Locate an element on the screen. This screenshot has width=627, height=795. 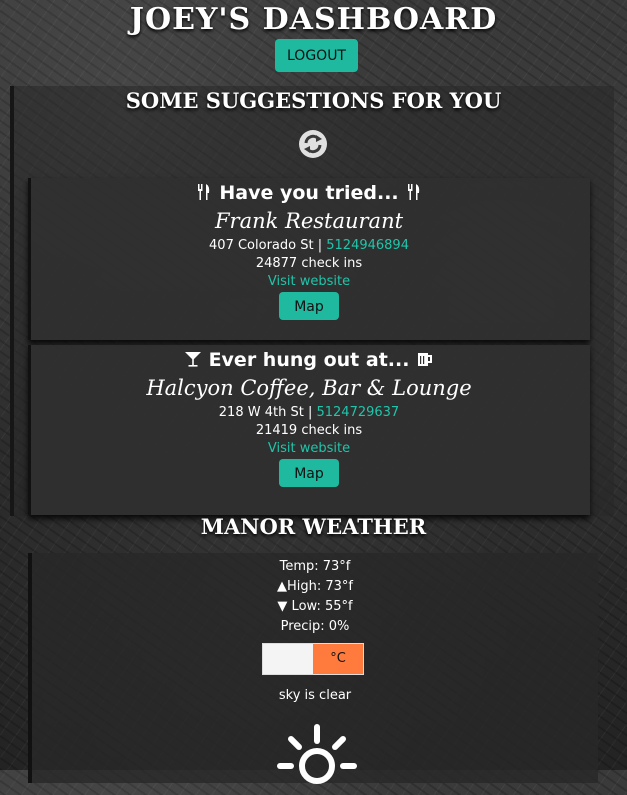
weather-heading: MANOR WEATHER is located at coordinates (313, 526).